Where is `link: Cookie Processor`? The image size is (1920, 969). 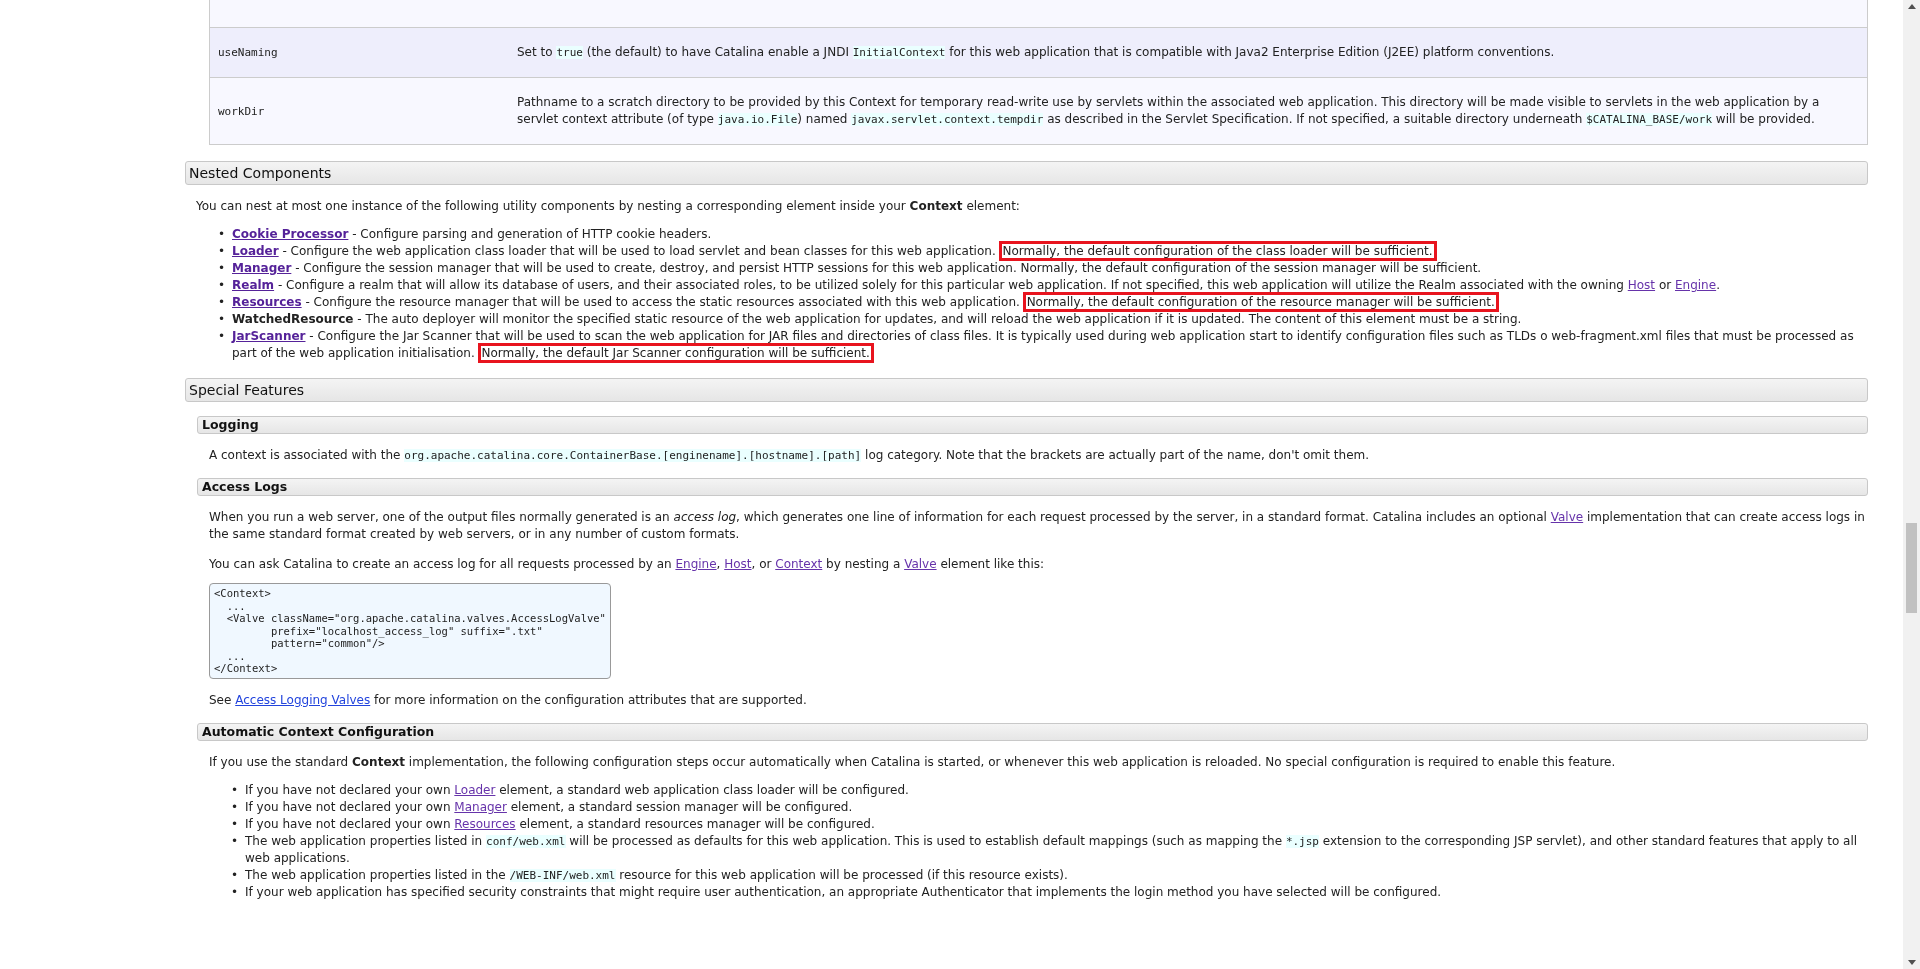 link: Cookie Processor is located at coordinates (290, 234).